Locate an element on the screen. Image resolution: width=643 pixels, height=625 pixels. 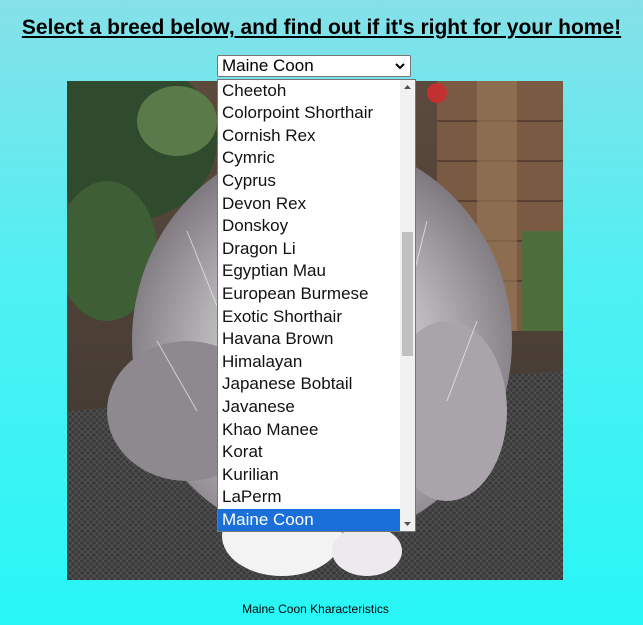
dropdown-option: Donskoy is located at coordinates (309, 226).